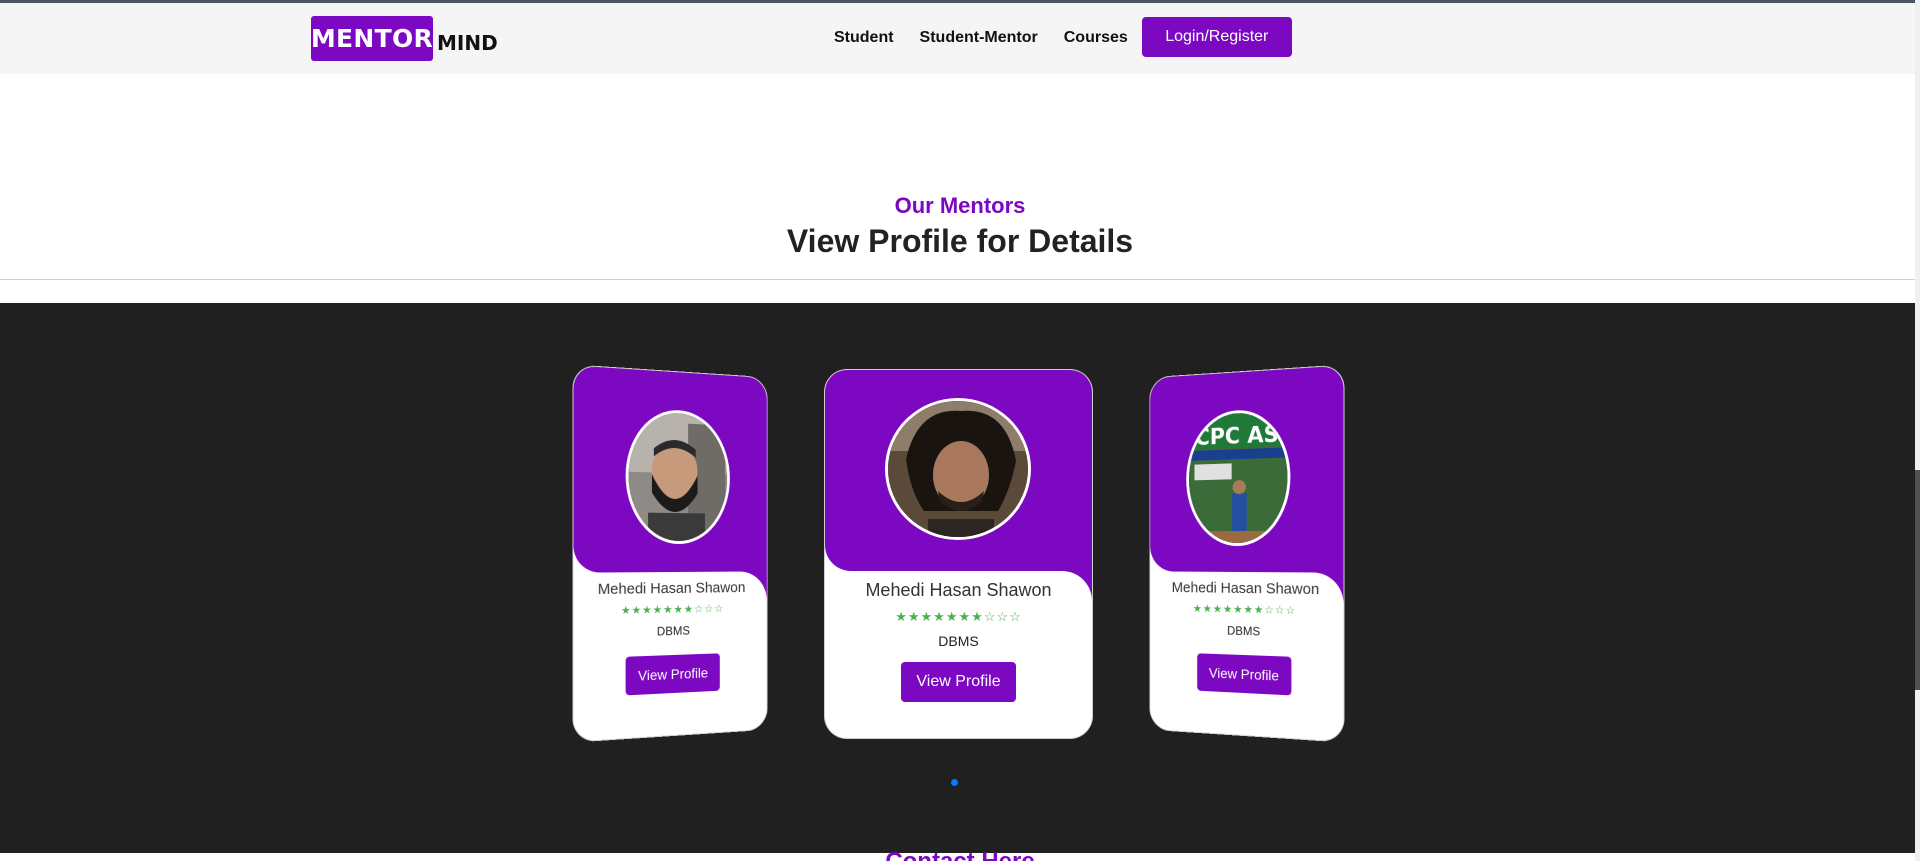  What do you see at coordinates (372, 38) in the screenshot?
I see `logo-mentor: MENTOR` at bounding box center [372, 38].